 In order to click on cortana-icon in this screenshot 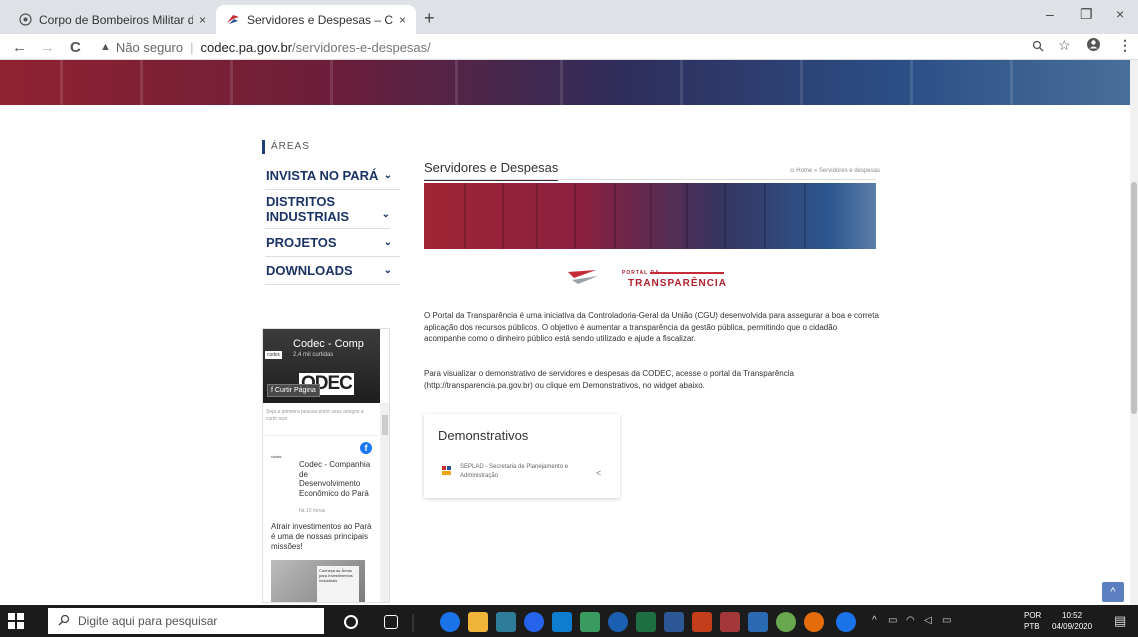, I will do `click(351, 622)`.